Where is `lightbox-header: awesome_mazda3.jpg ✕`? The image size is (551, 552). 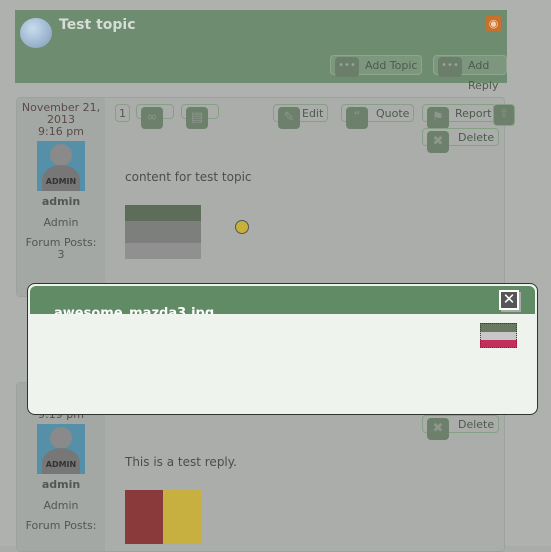
lightbox-header: awesome_mazda3.jpg ✕ is located at coordinates (282, 300).